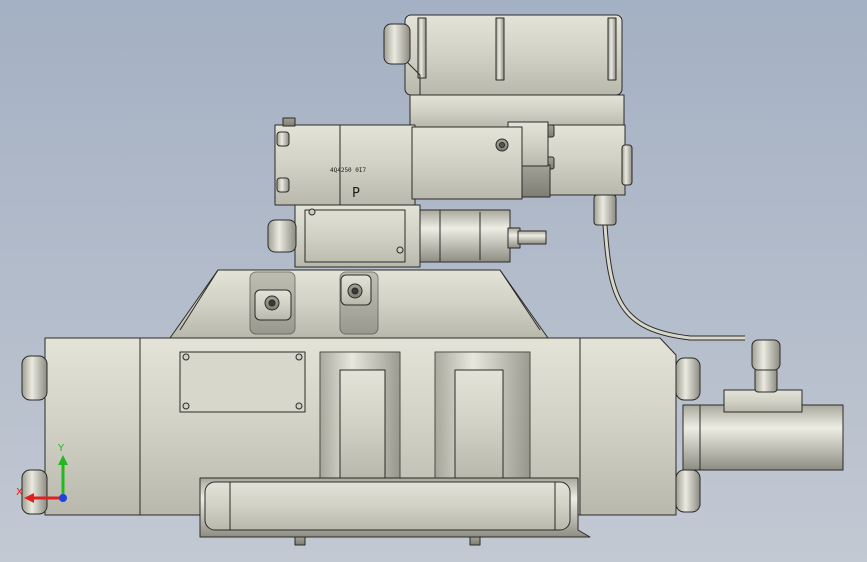 This screenshot has height=562, width=867. What do you see at coordinates (763, 405) in the screenshot?
I see `position-sensor` at bounding box center [763, 405].